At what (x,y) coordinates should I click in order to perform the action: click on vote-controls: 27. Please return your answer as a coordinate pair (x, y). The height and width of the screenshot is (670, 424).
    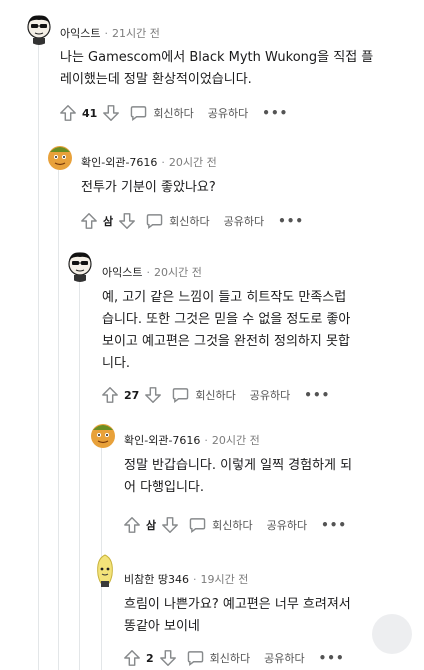
    Looking at the image, I should click on (131, 395).